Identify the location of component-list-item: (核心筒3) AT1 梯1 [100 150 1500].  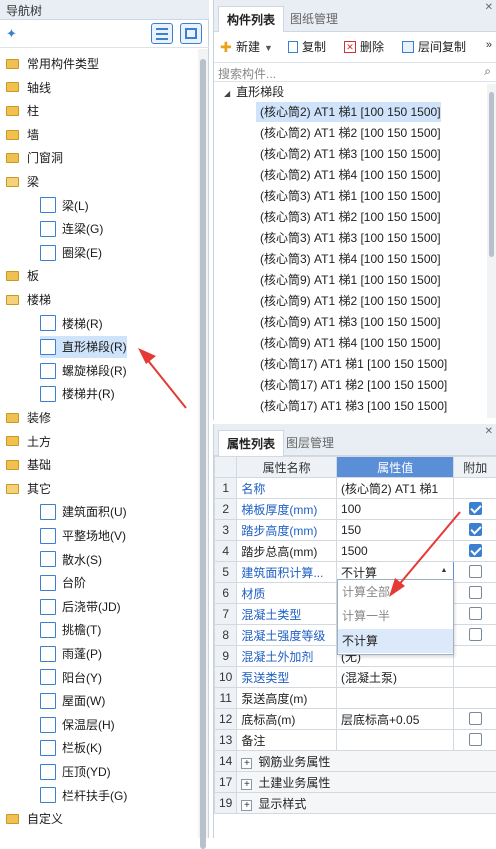
(348, 196).